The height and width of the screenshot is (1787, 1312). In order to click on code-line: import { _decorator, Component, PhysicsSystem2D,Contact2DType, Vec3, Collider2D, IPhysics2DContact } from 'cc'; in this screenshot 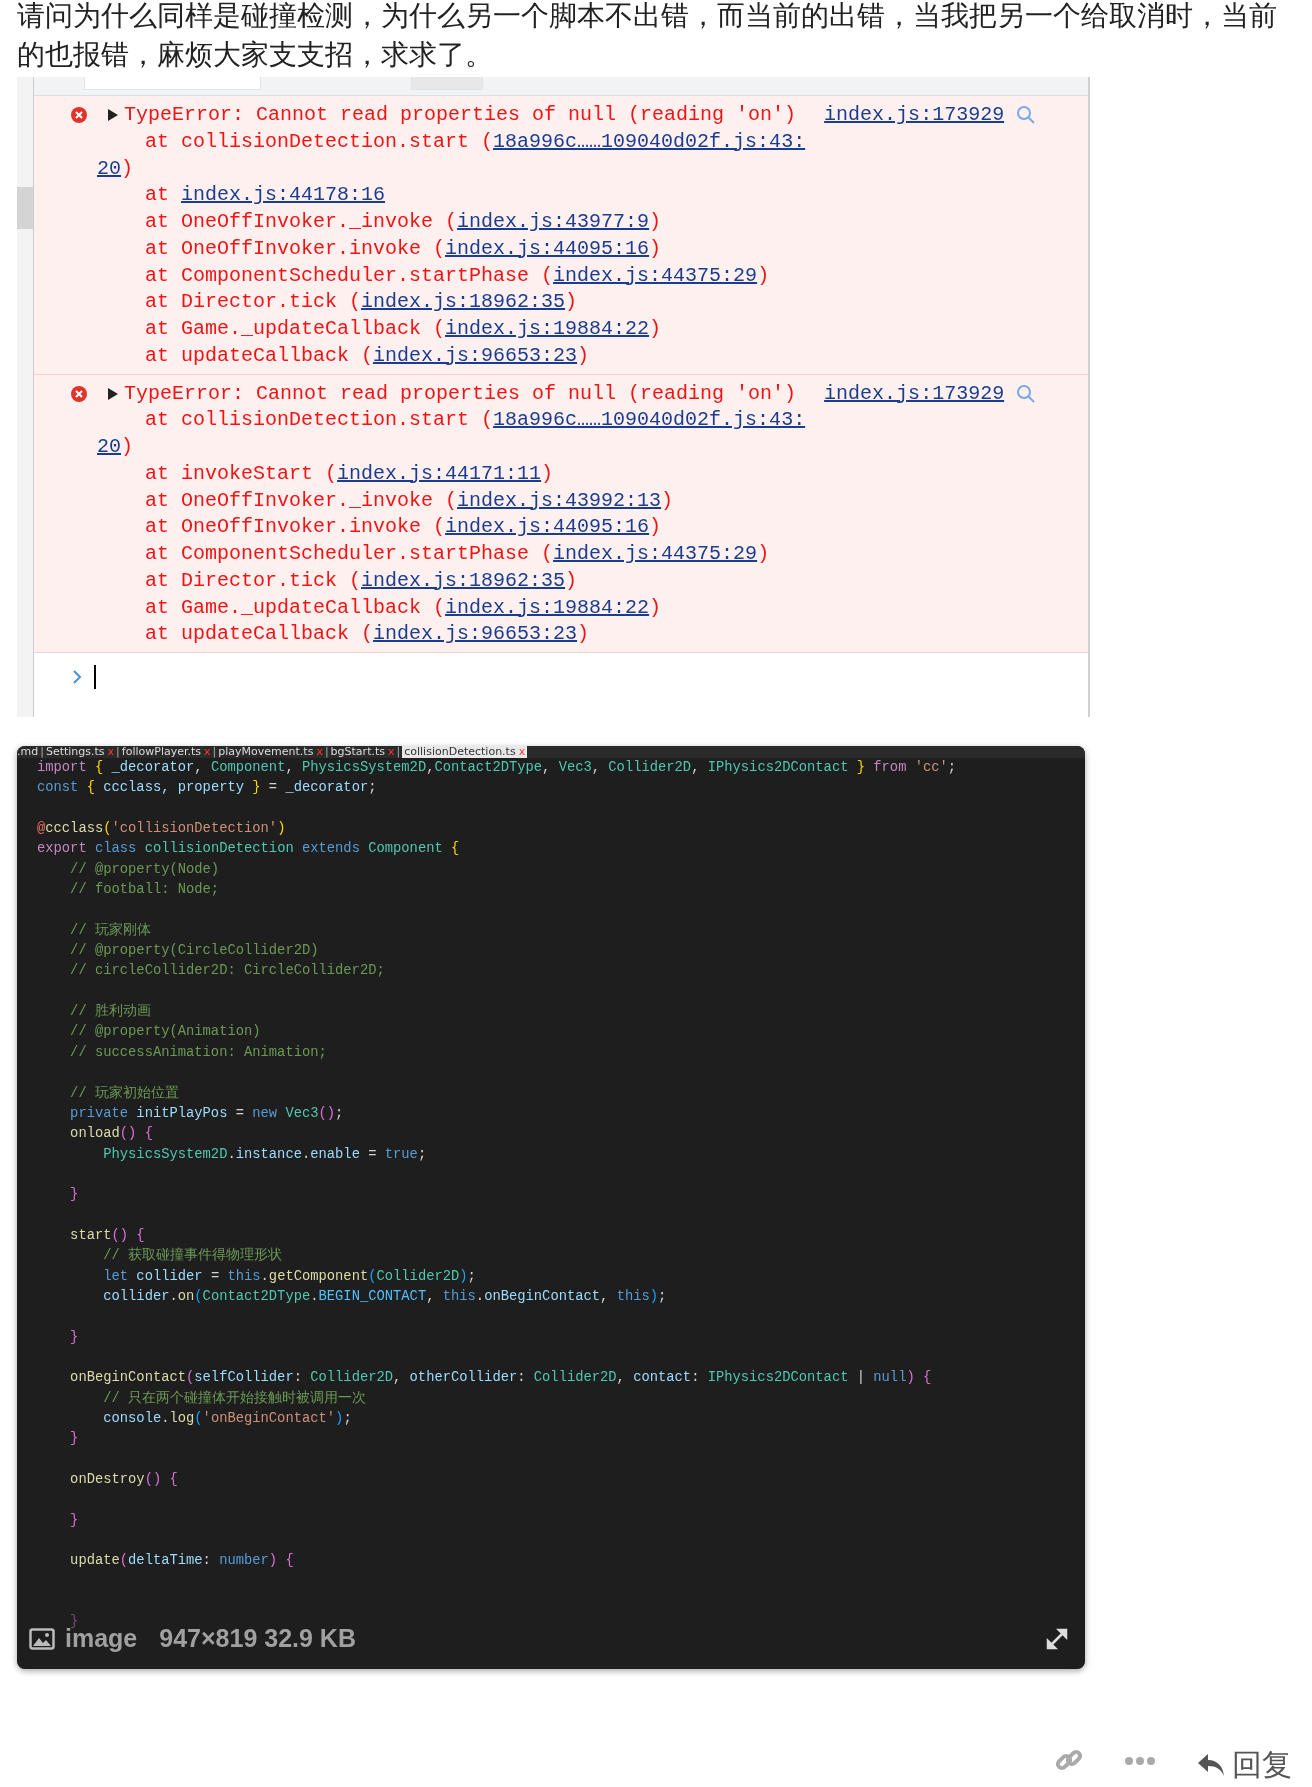, I will do `click(497, 768)`.